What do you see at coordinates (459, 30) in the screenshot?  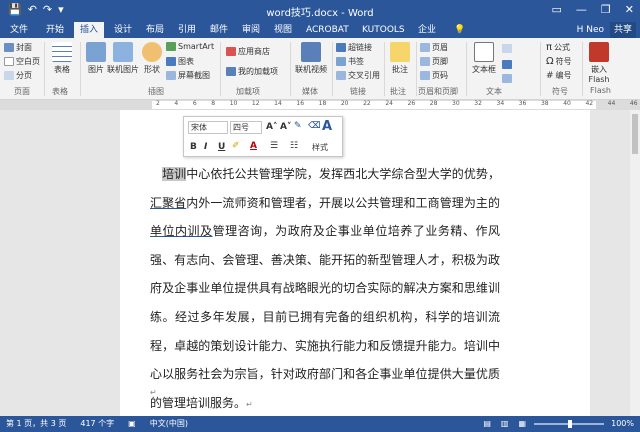 I see `tell-me-icon: 💡` at bounding box center [459, 30].